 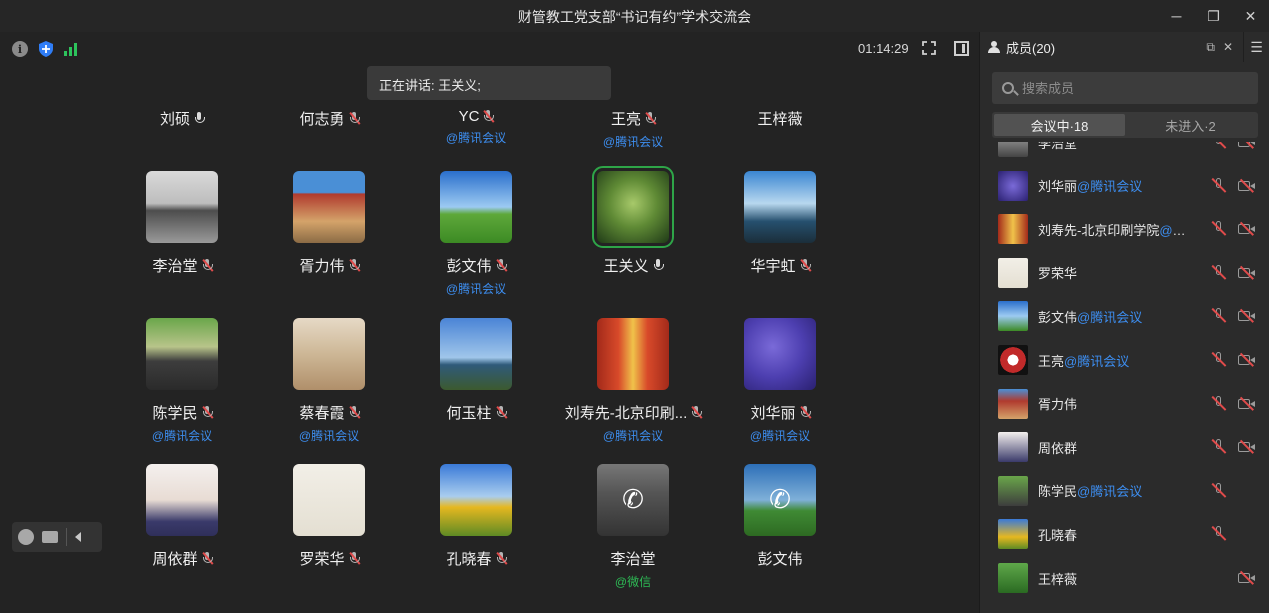 I want to click on participant-tile: 王关义, so click(x=633, y=221).